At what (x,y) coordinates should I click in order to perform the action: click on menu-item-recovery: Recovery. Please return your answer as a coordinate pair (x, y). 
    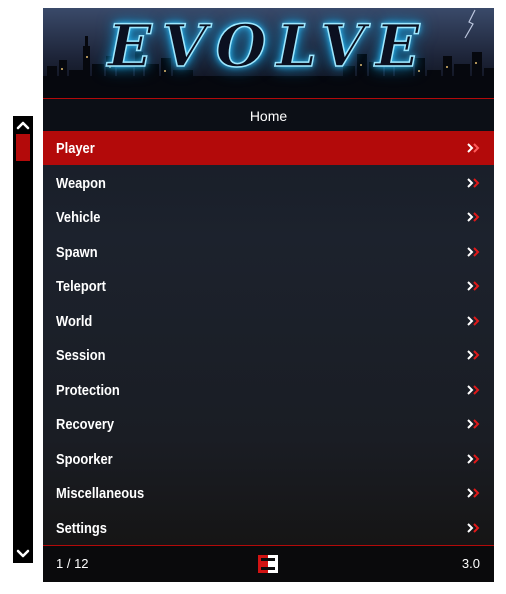
    Looking at the image, I should click on (268, 424).